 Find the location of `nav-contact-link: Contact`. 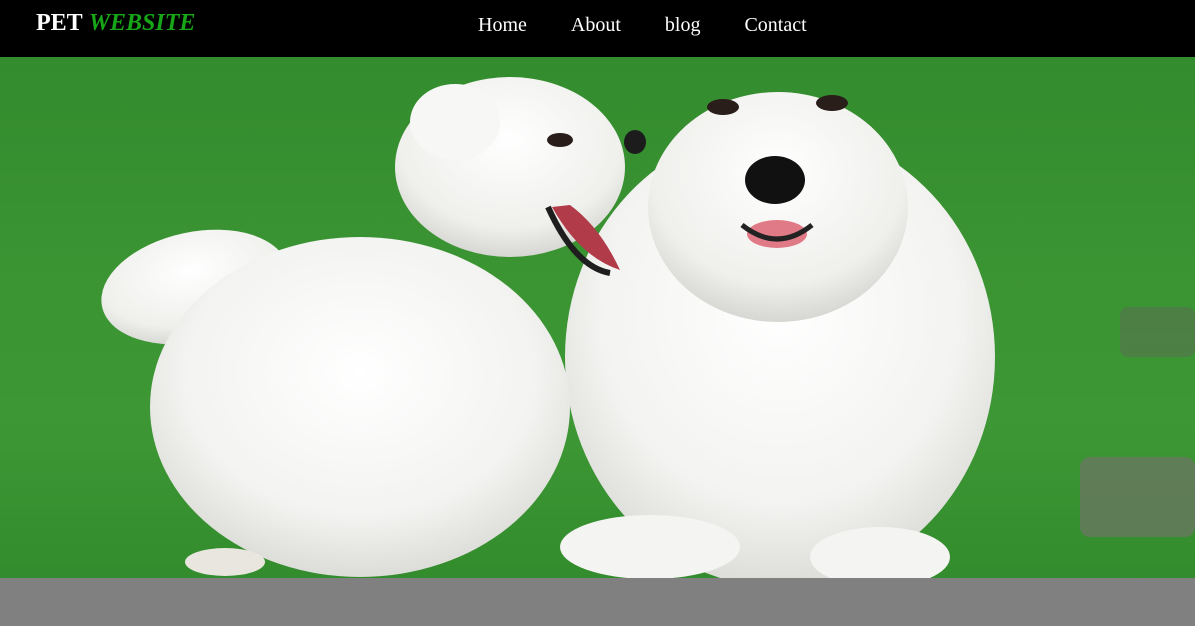

nav-contact-link: Contact is located at coordinates (775, 25).